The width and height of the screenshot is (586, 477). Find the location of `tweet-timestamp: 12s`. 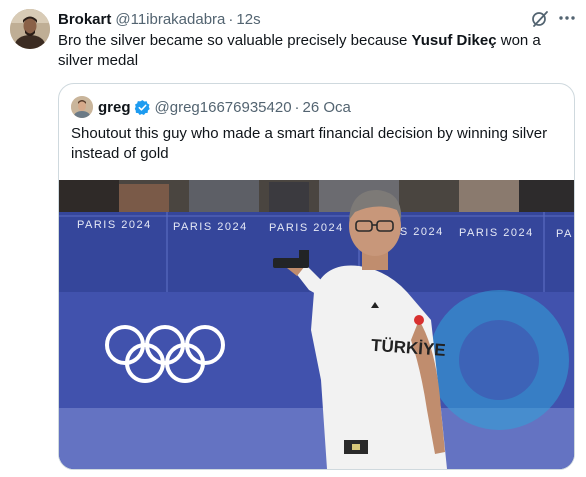

tweet-timestamp: 12s is located at coordinates (248, 19).